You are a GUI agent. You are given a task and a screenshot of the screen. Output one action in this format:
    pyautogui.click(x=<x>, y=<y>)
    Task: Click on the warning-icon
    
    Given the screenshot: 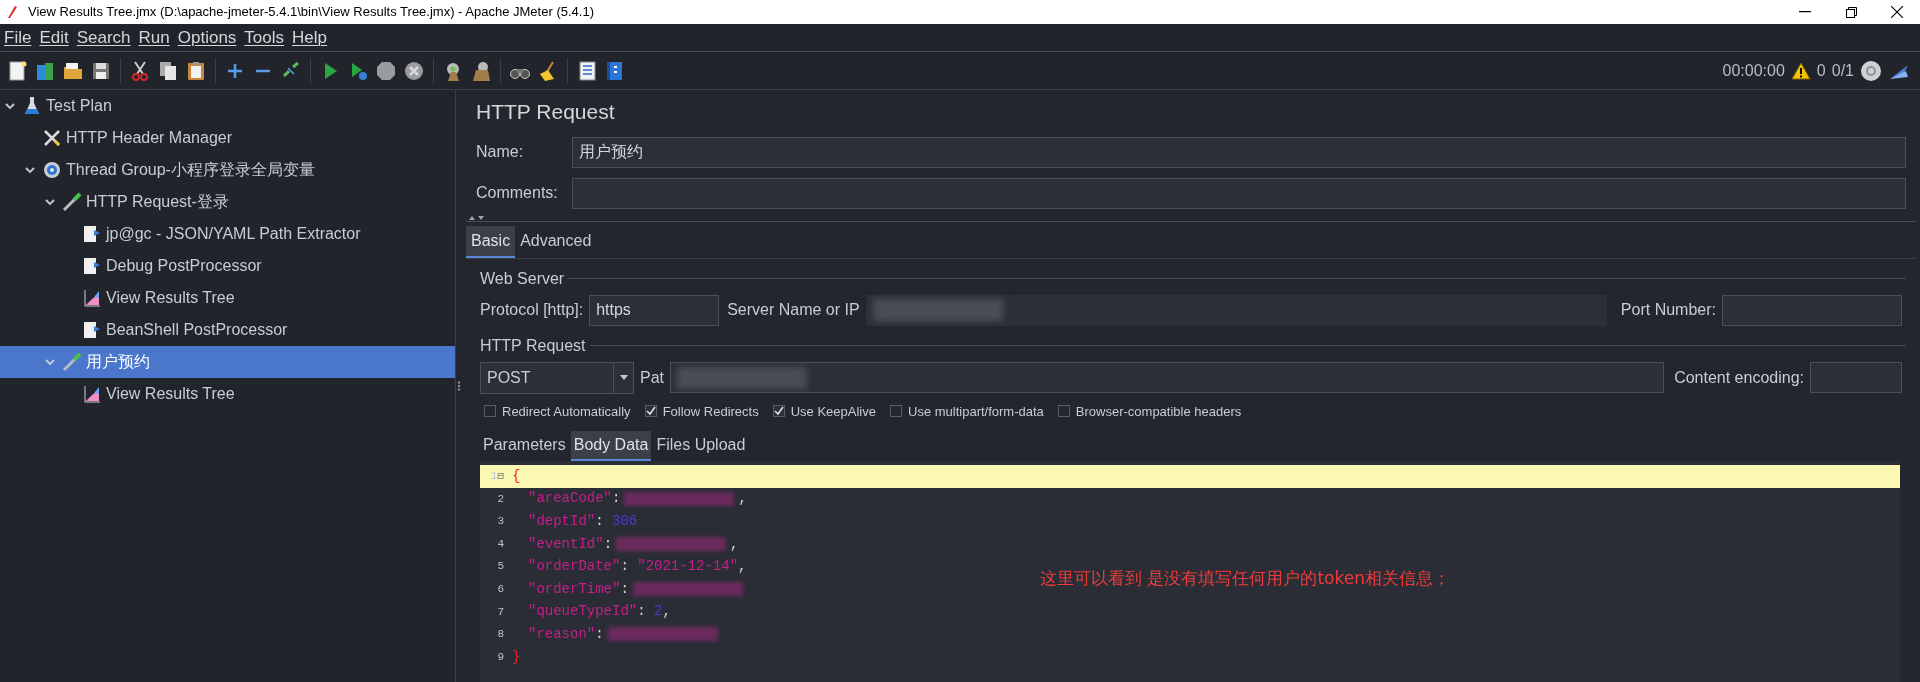 What is the action you would take?
    pyautogui.click(x=1800, y=70)
    